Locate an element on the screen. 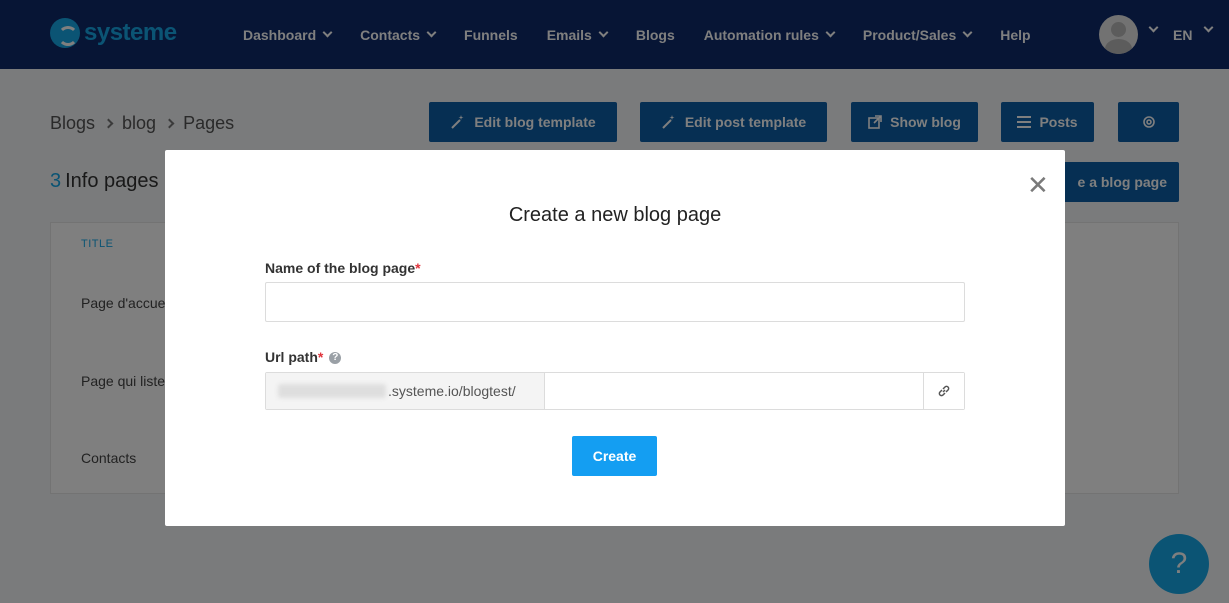 The height and width of the screenshot is (603, 1229). url-path-input is located at coordinates (734, 391).